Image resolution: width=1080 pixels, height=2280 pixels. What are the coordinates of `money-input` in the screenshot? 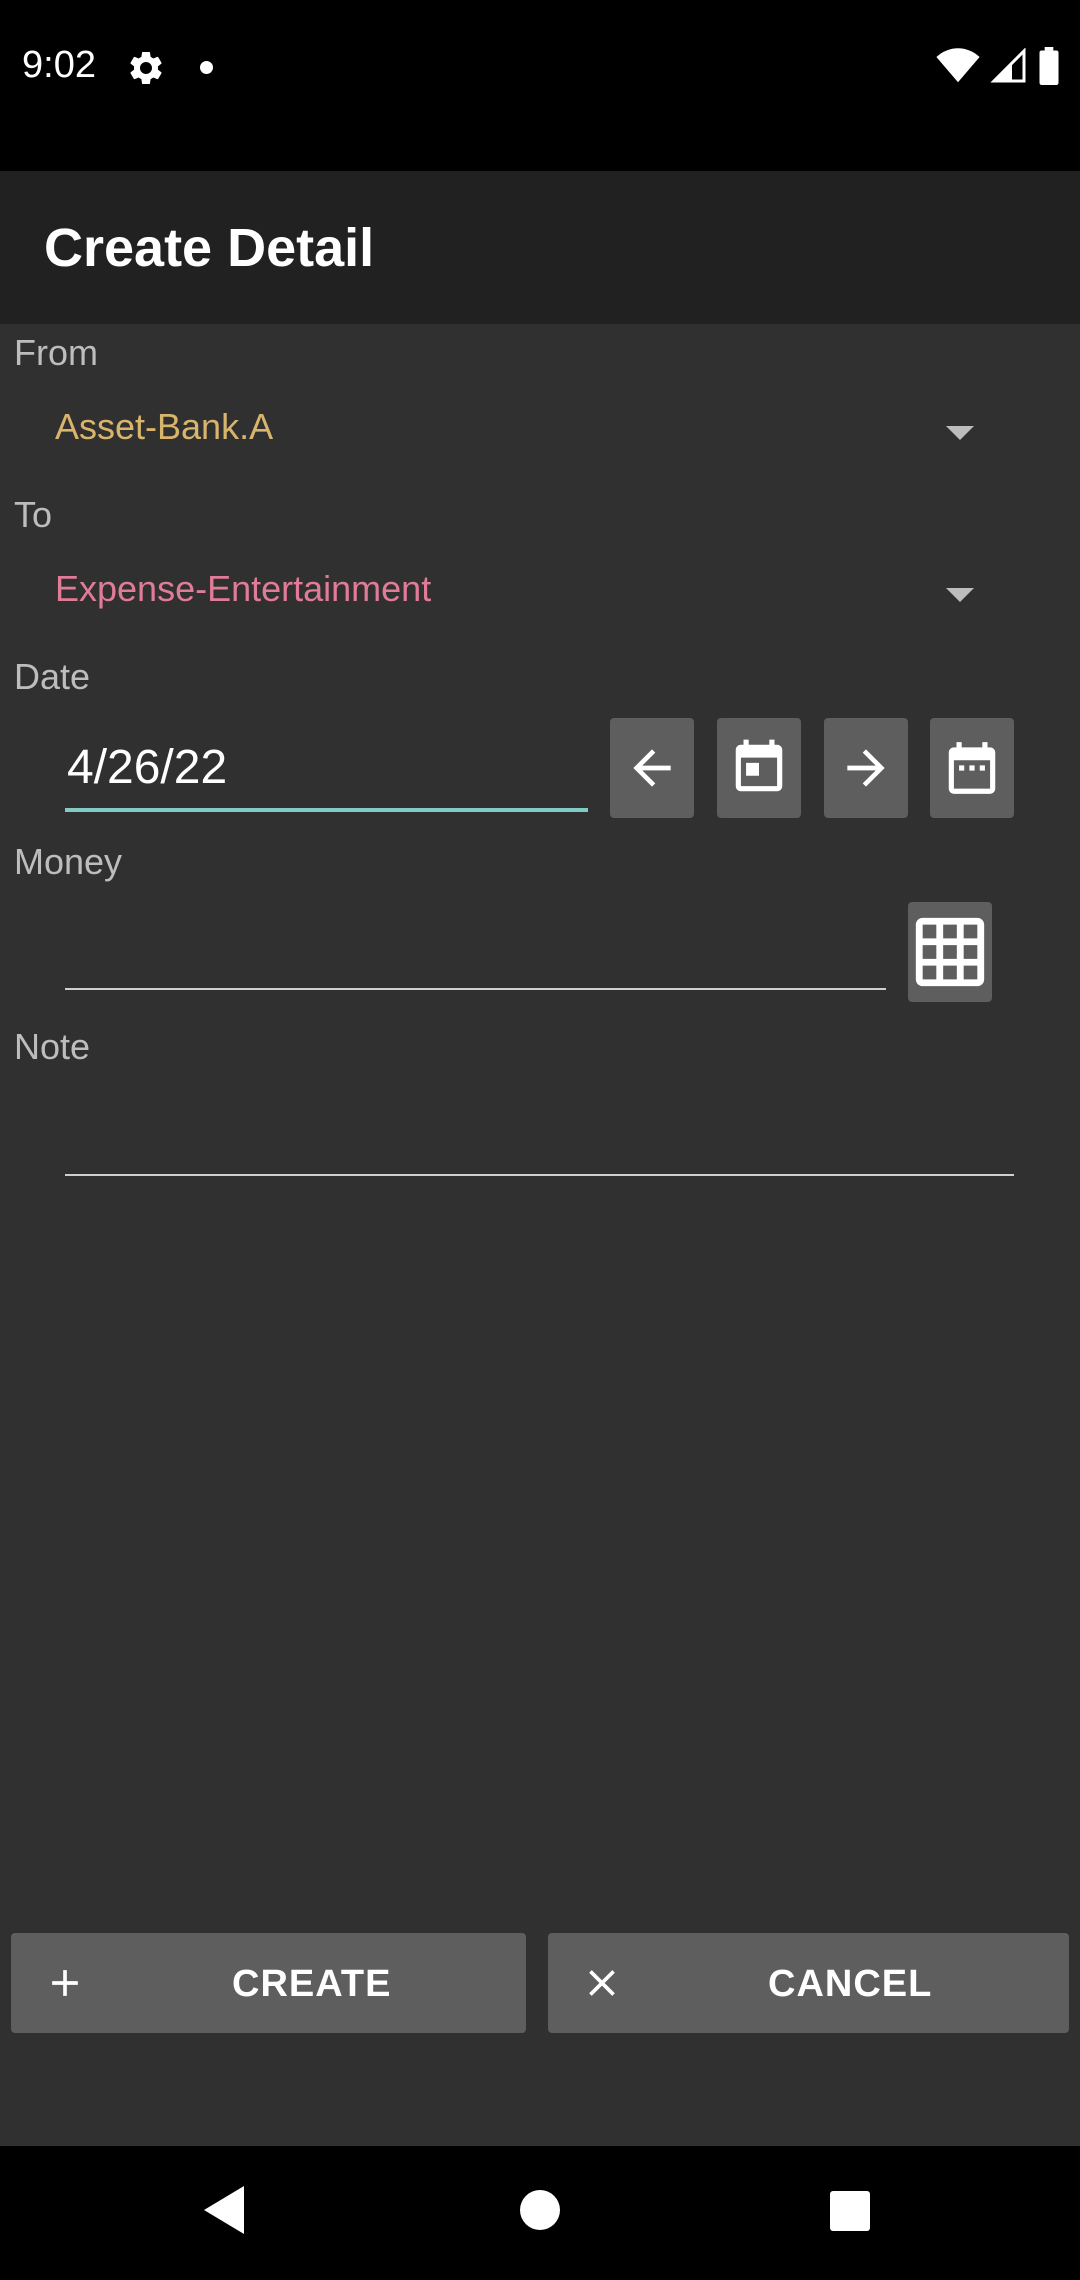 It's located at (475, 952).